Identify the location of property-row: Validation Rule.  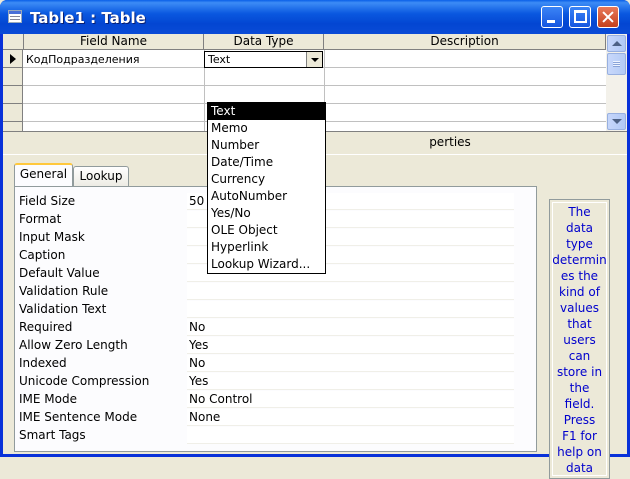
(274, 292).